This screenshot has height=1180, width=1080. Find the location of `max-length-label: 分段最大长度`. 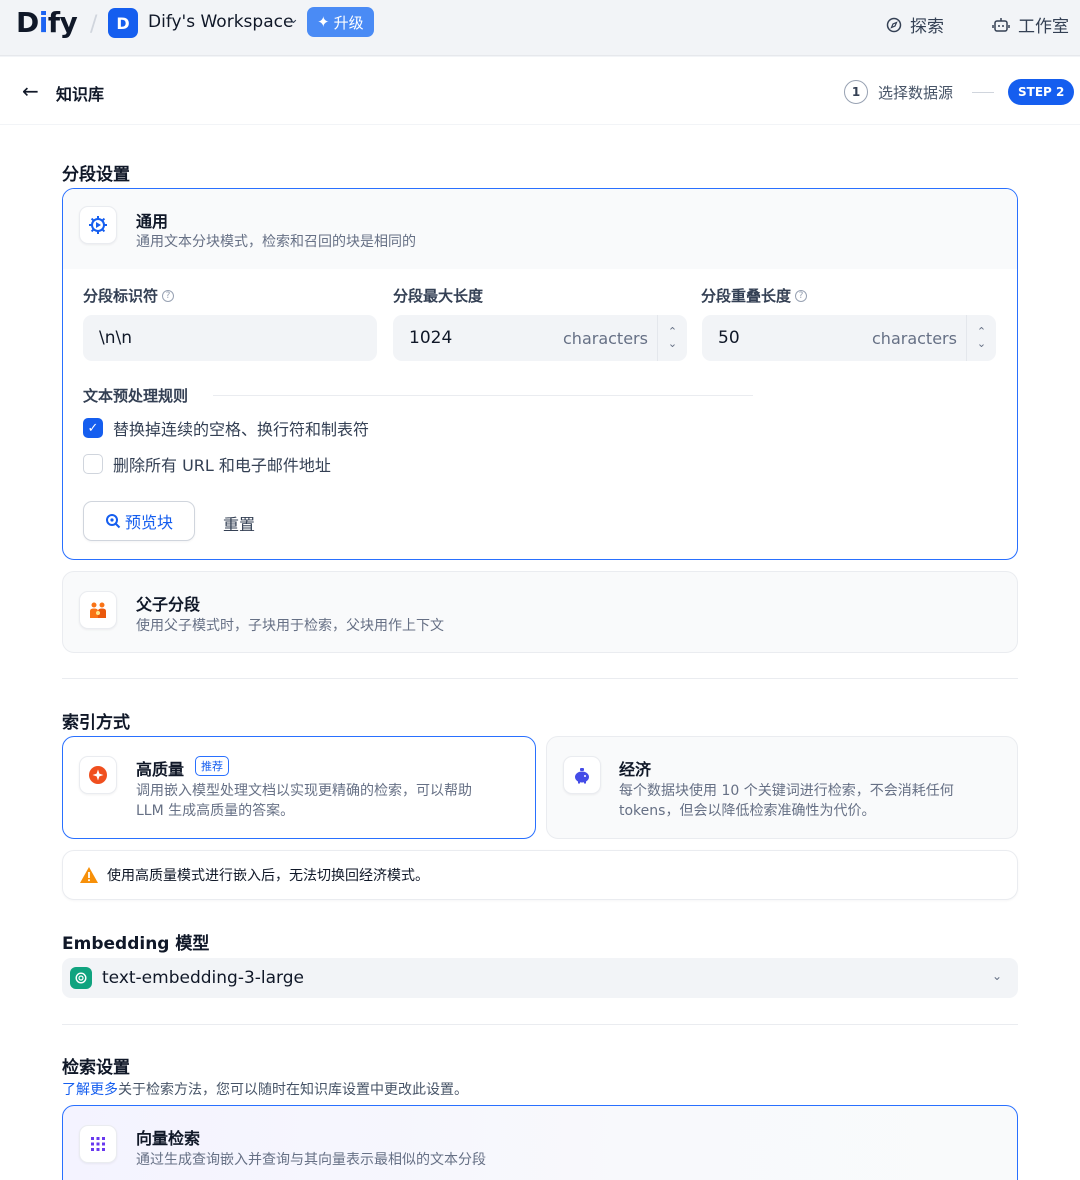

max-length-label: 分段最大长度 is located at coordinates (438, 295).